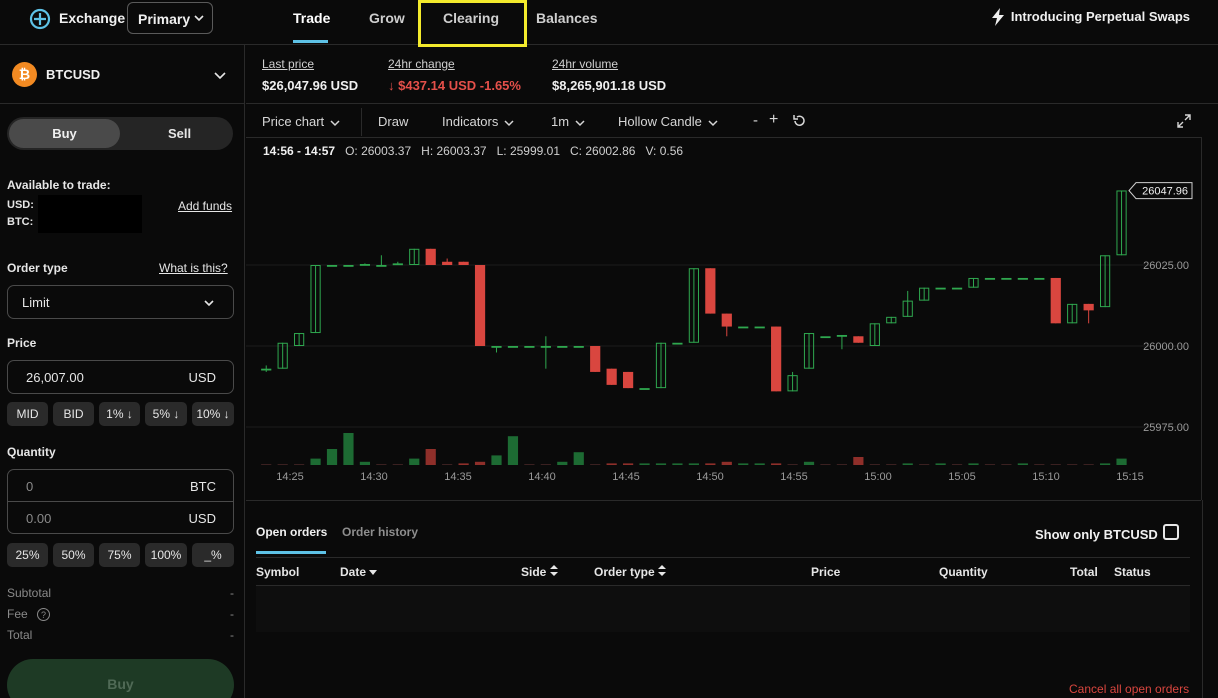  I want to click on add-funds-link: Add funds, so click(205, 206).